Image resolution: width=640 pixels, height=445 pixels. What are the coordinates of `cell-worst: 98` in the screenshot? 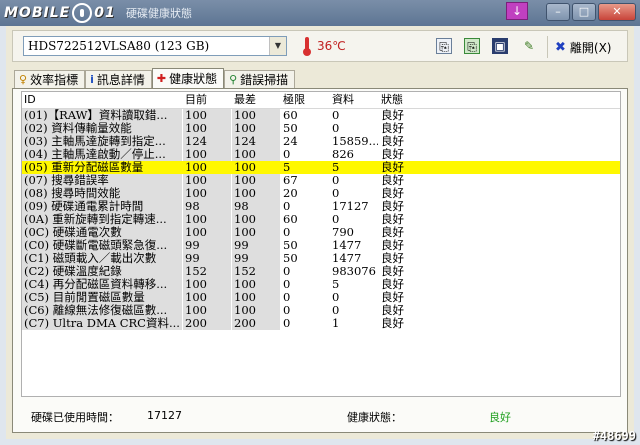 It's located at (256, 206).